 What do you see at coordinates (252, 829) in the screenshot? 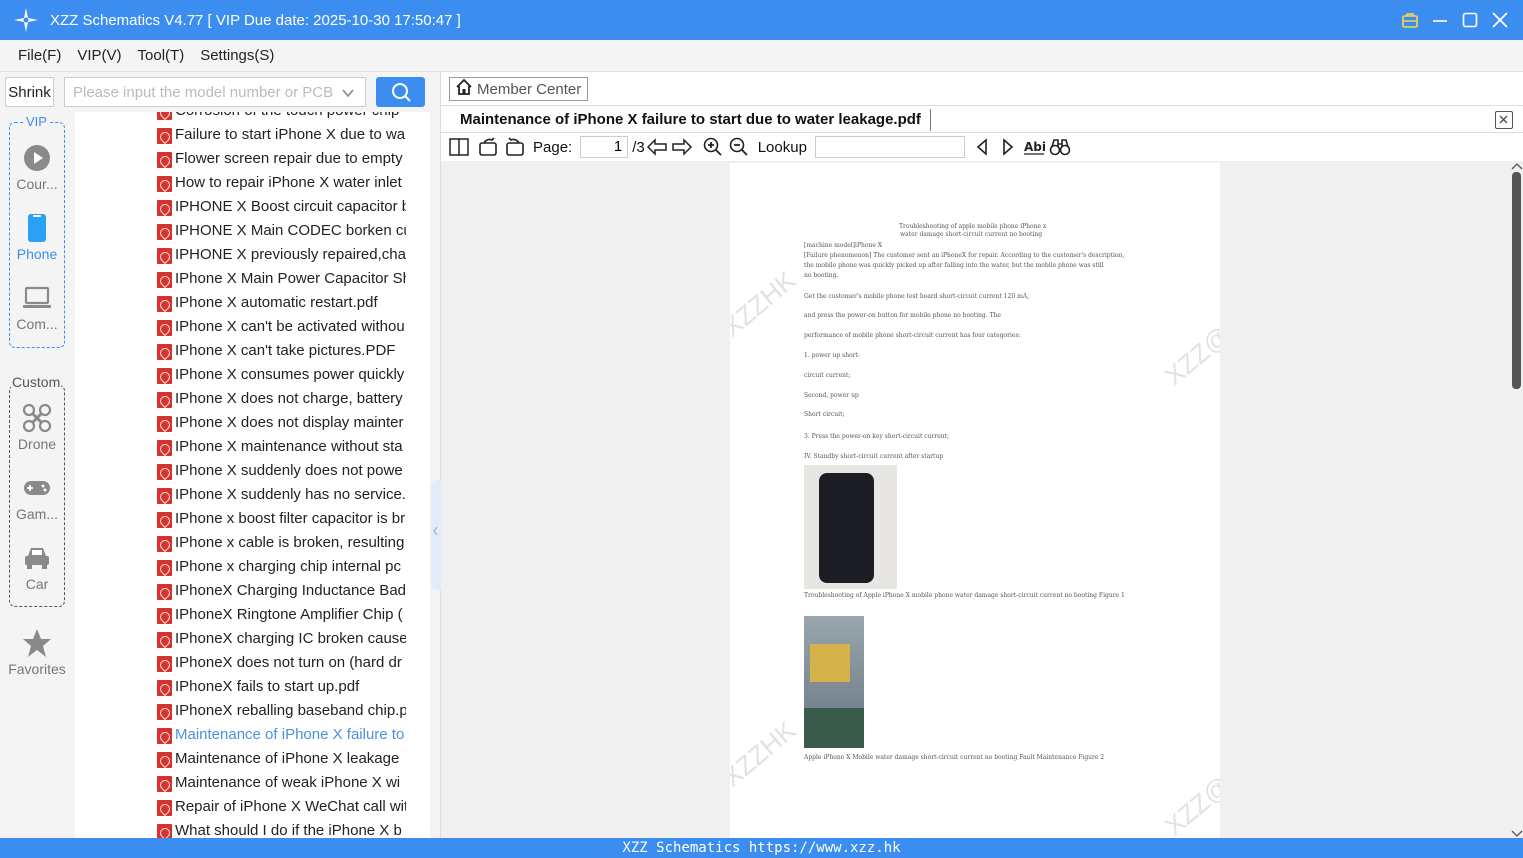
I see `file-list-item: What should I do if the iPhone X b` at bounding box center [252, 829].